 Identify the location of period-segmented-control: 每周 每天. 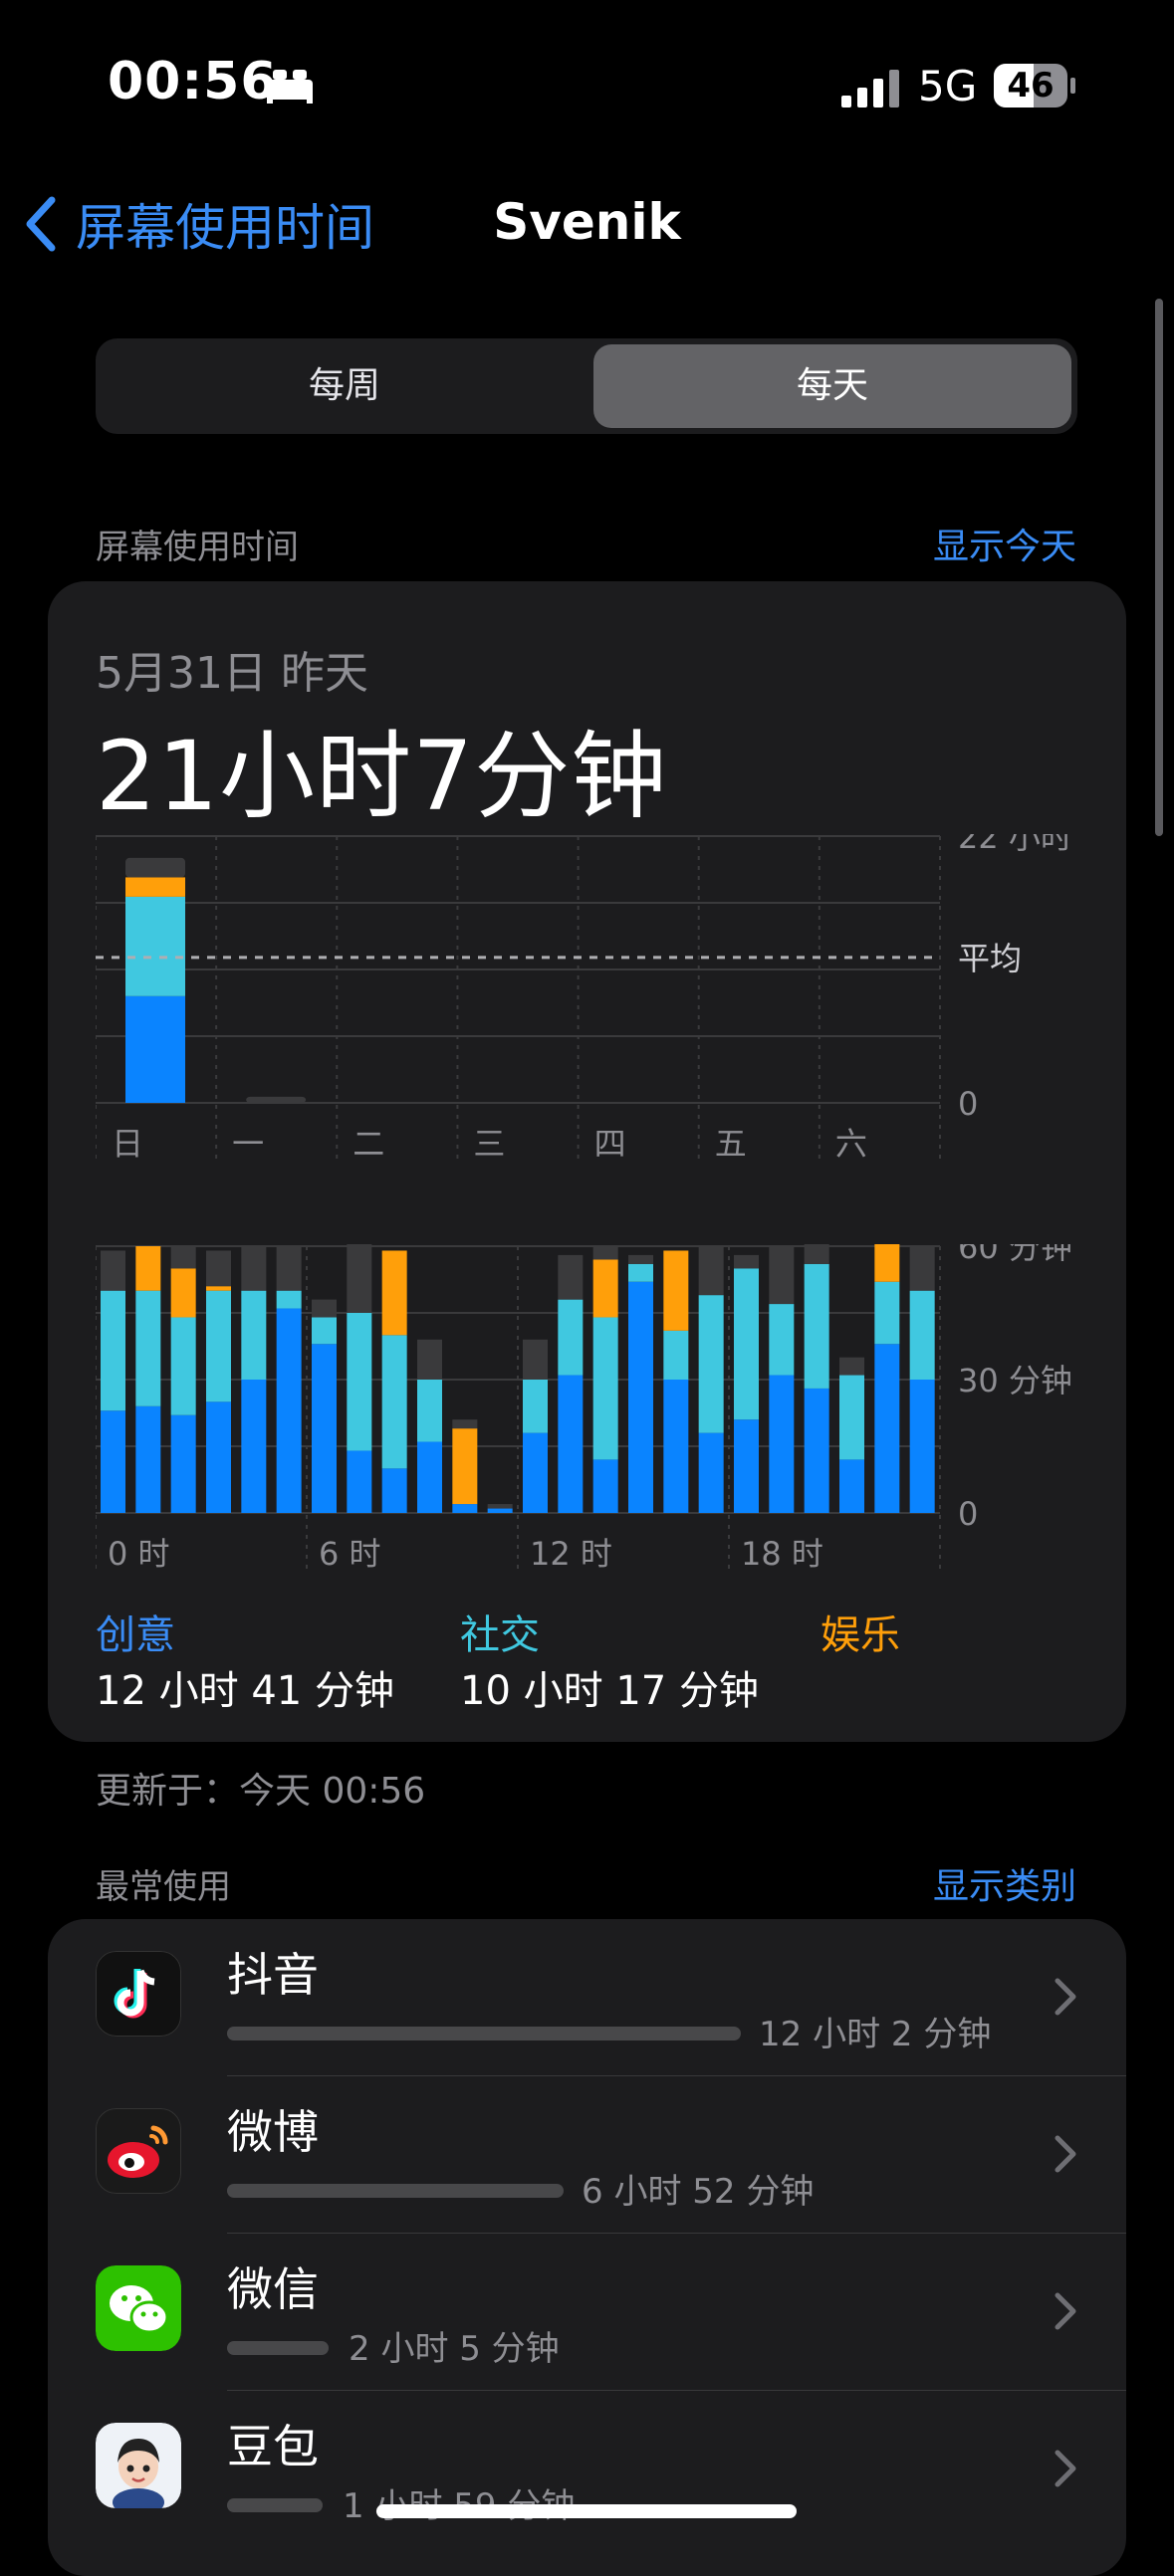
(586, 386).